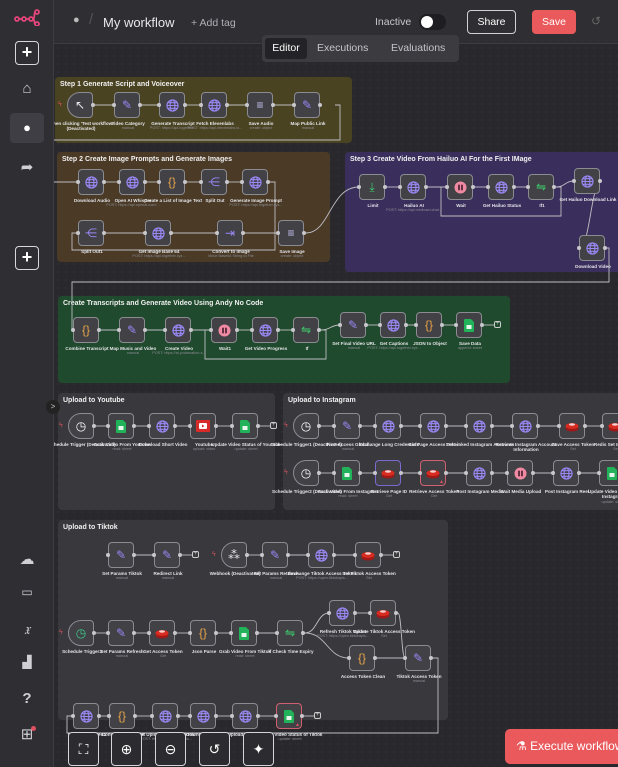  I want to click on workflow-node: ✎ Video Category manual, so click(128, 111).